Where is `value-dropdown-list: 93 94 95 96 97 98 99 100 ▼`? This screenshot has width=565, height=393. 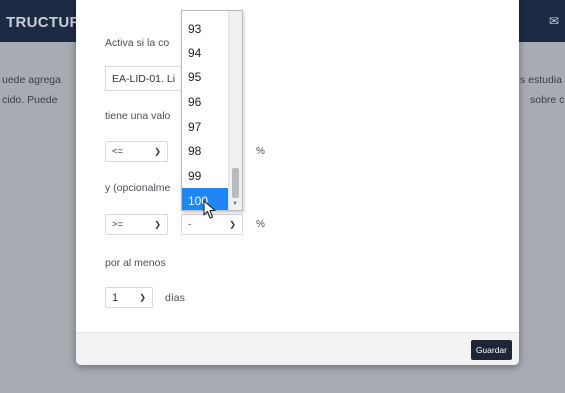 value-dropdown-list: 93 94 95 96 97 98 99 100 ▼ is located at coordinates (212, 110).